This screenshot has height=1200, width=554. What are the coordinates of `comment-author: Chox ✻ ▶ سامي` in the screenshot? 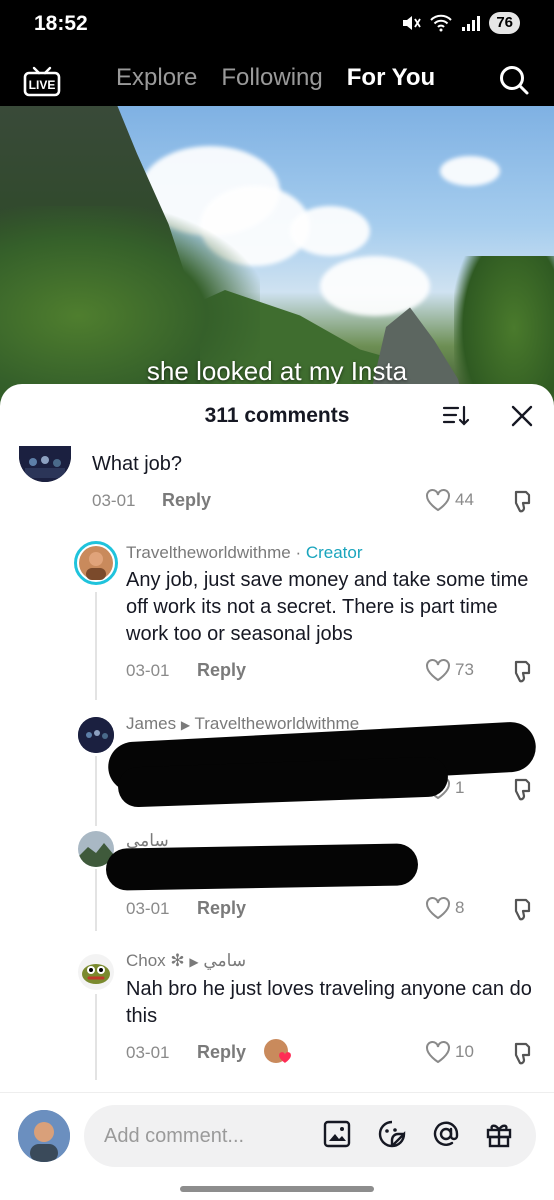 It's located at (186, 961).